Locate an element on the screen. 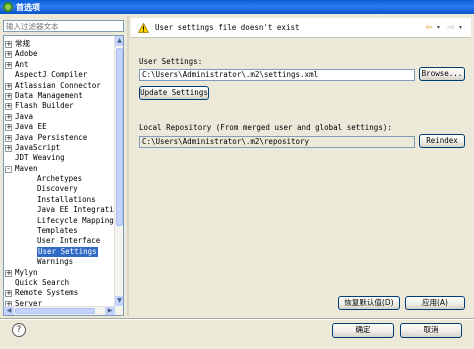 The image size is (474, 349). tree-item-label: Lifecycle Mappings is located at coordinates (78, 220).